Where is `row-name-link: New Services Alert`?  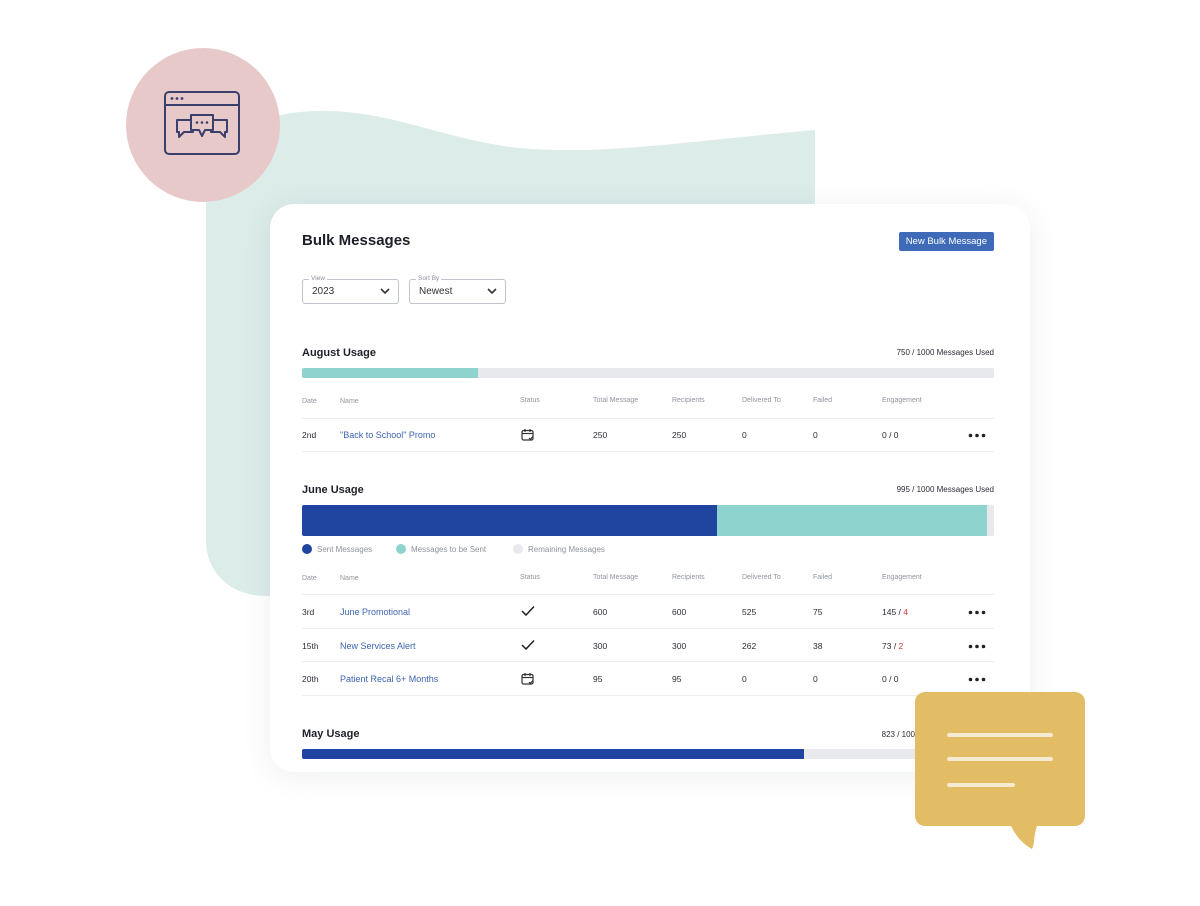
row-name-link: New Services Alert is located at coordinates (378, 646).